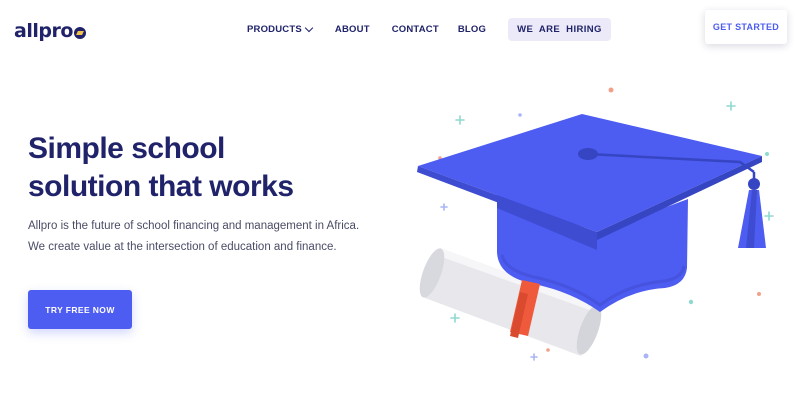 The image size is (800, 400). Describe the element at coordinates (559, 29) in the screenshot. I see `we-are-hiring-button: WE ARE HIRING` at that location.